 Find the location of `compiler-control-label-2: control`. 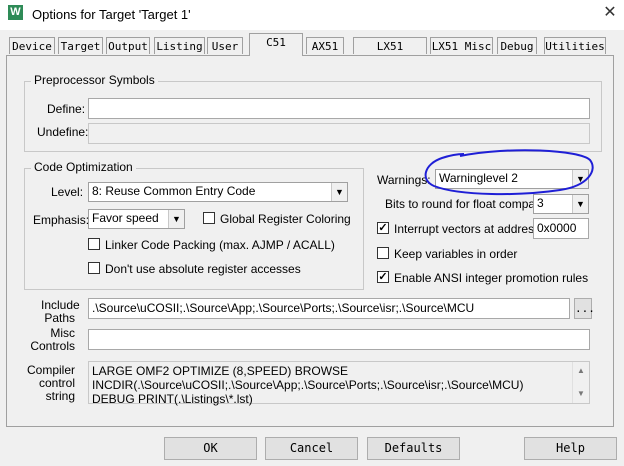

compiler-control-label-2: control is located at coordinates (56, 383).